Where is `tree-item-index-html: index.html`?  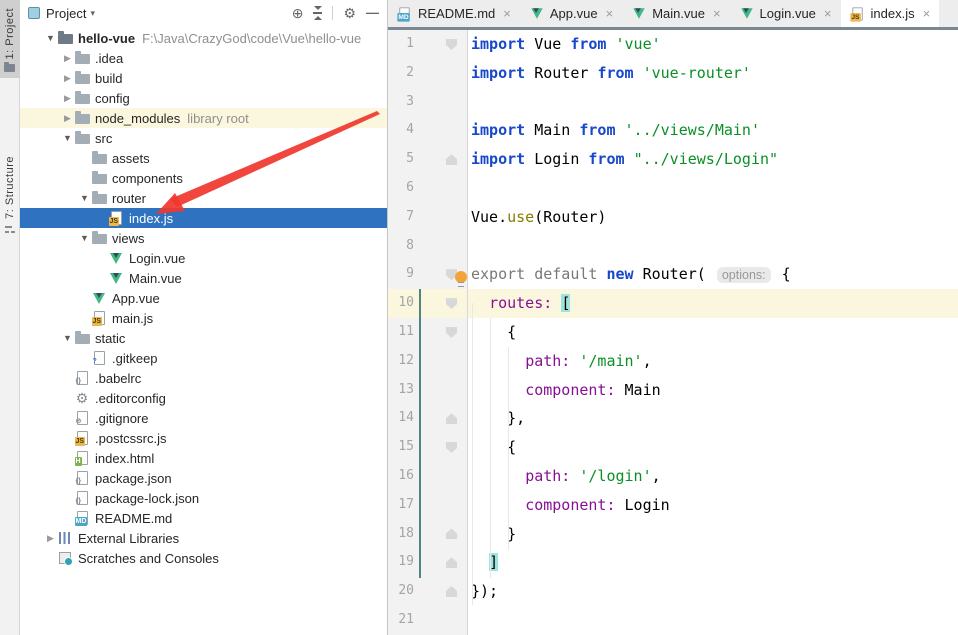
tree-item-index-html: index.html is located at coordinates (203, 458).